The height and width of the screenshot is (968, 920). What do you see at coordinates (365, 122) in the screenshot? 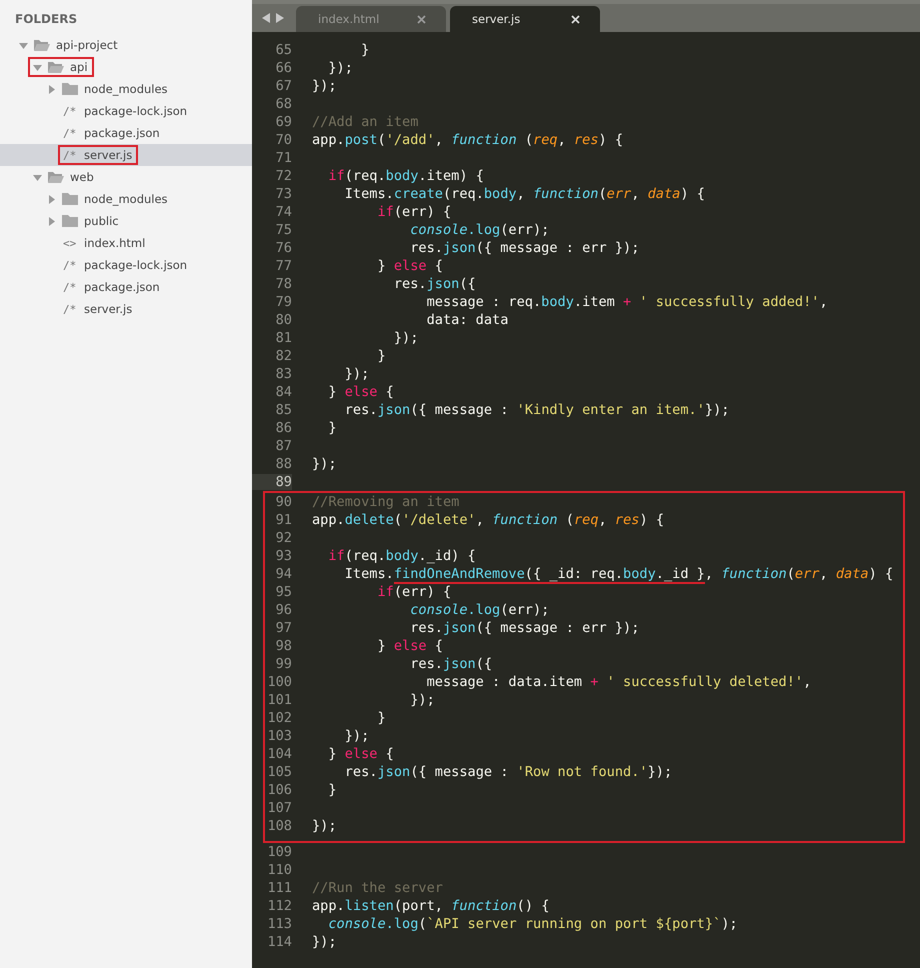
I see `code-line: //Add an item` at bounding box center [365, 122].